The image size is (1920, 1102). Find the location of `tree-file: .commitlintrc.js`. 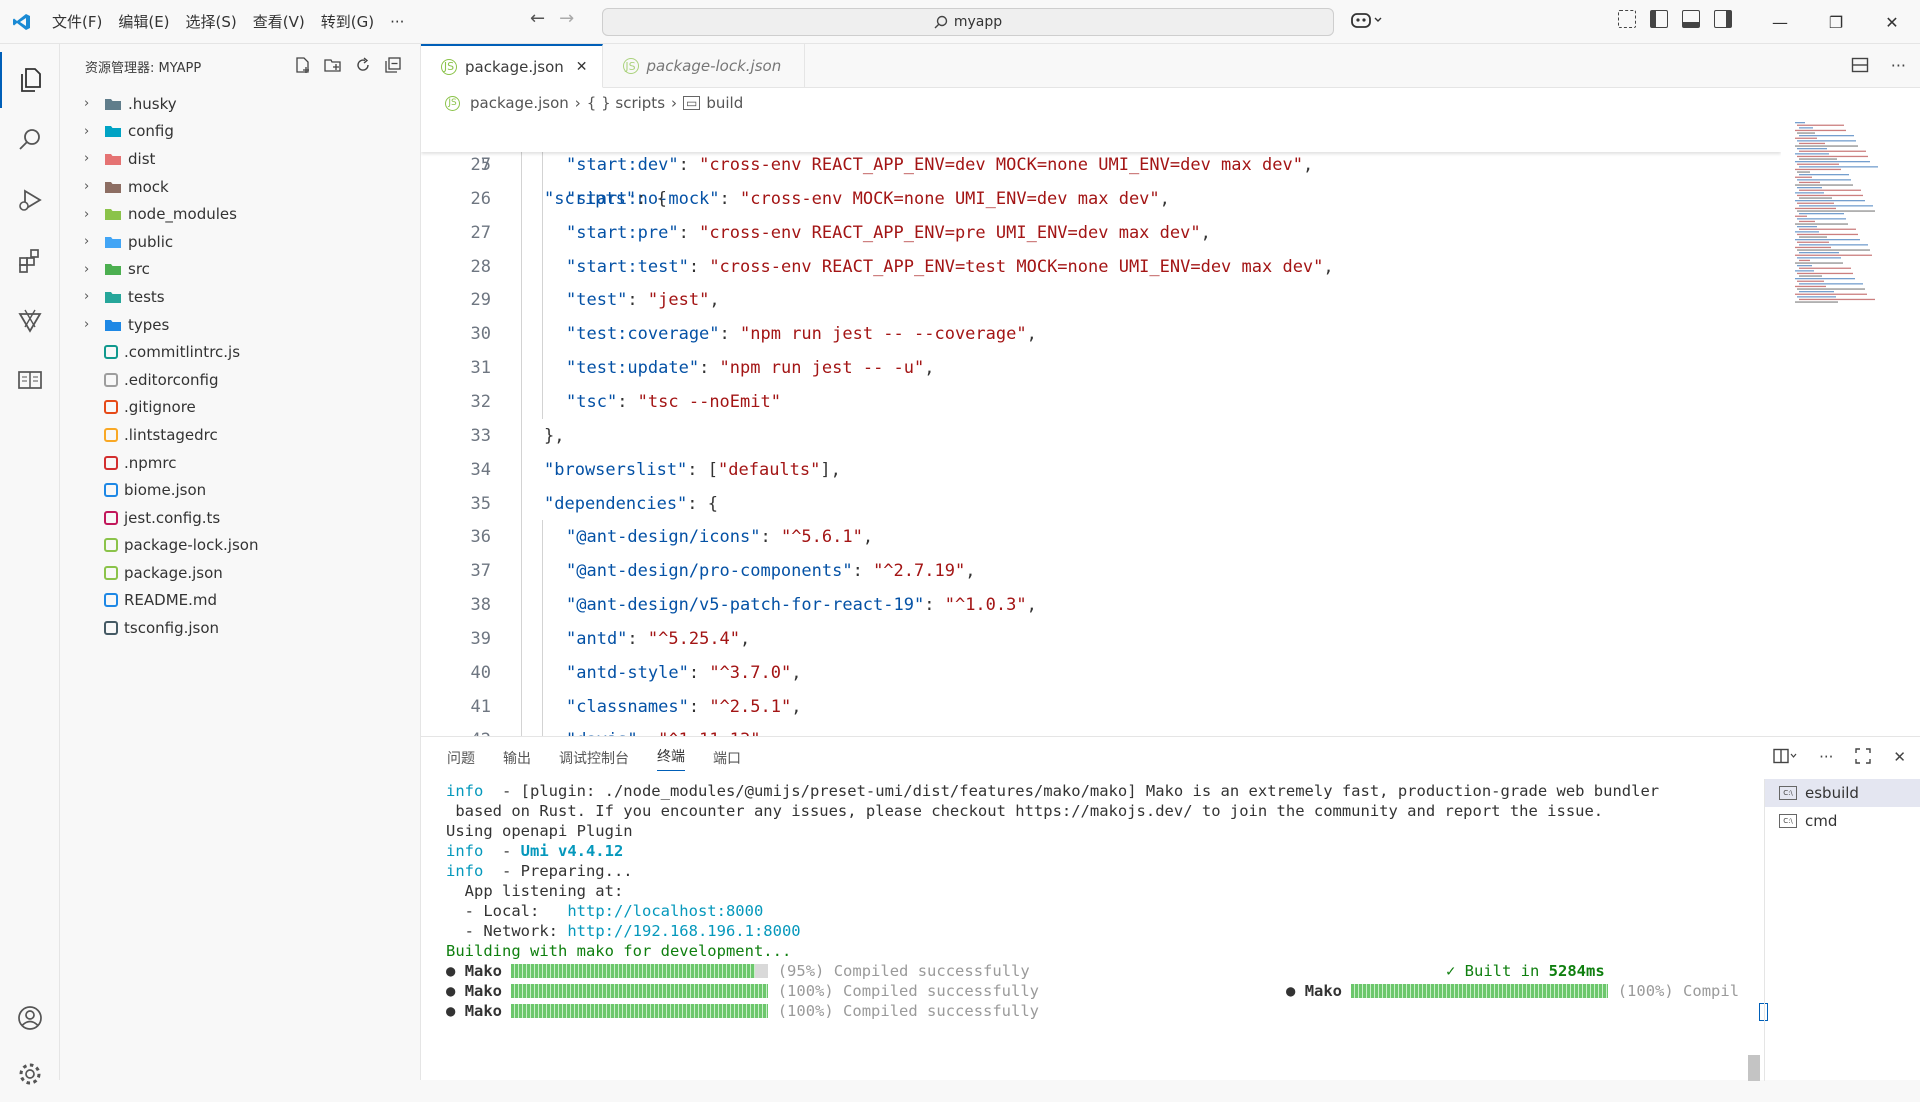

tree-file: .commitlintrc.js is located at coordinates (240, 352).